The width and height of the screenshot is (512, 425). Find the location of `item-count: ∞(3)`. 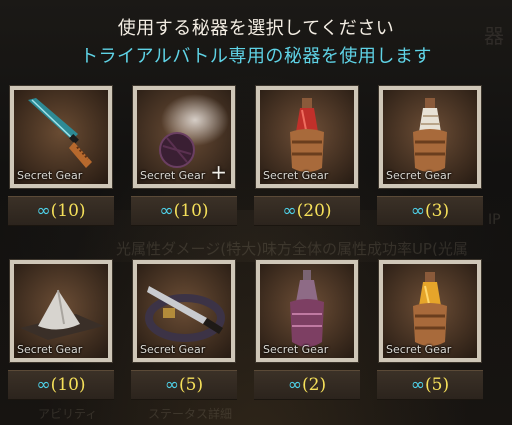

item-count: ∞(3) is located at coordinates (430, 211).